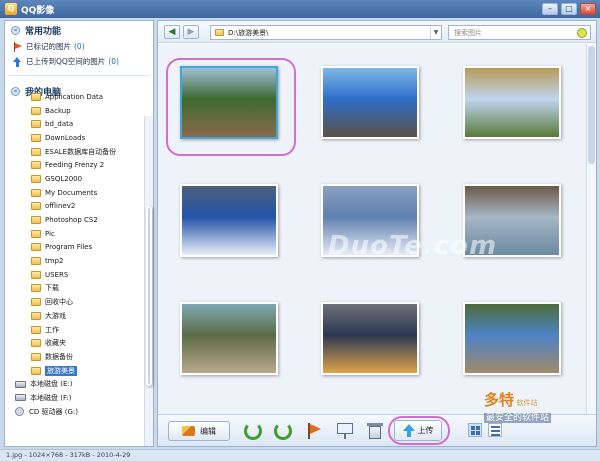 The width and height of the screenshot is (600, 461). What do you see at coordinates (345, 431) in the screenshot?
I see `slideshow-icon` at bounding box center [345, 431].